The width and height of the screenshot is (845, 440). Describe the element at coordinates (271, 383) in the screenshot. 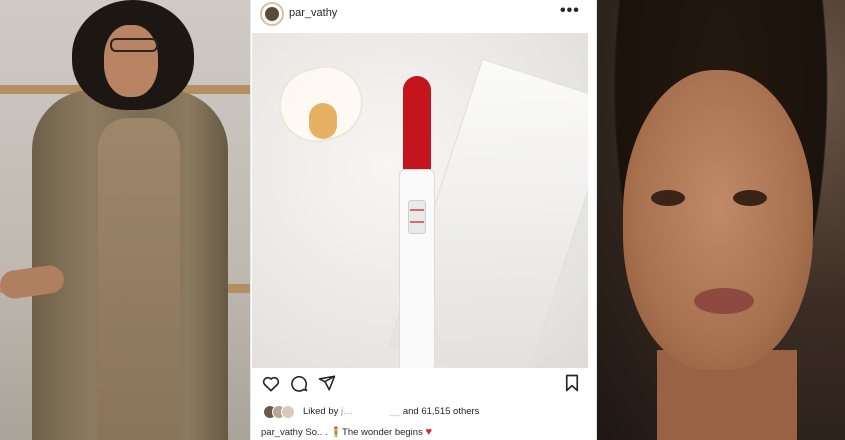

I see `heart-icon` at that location.